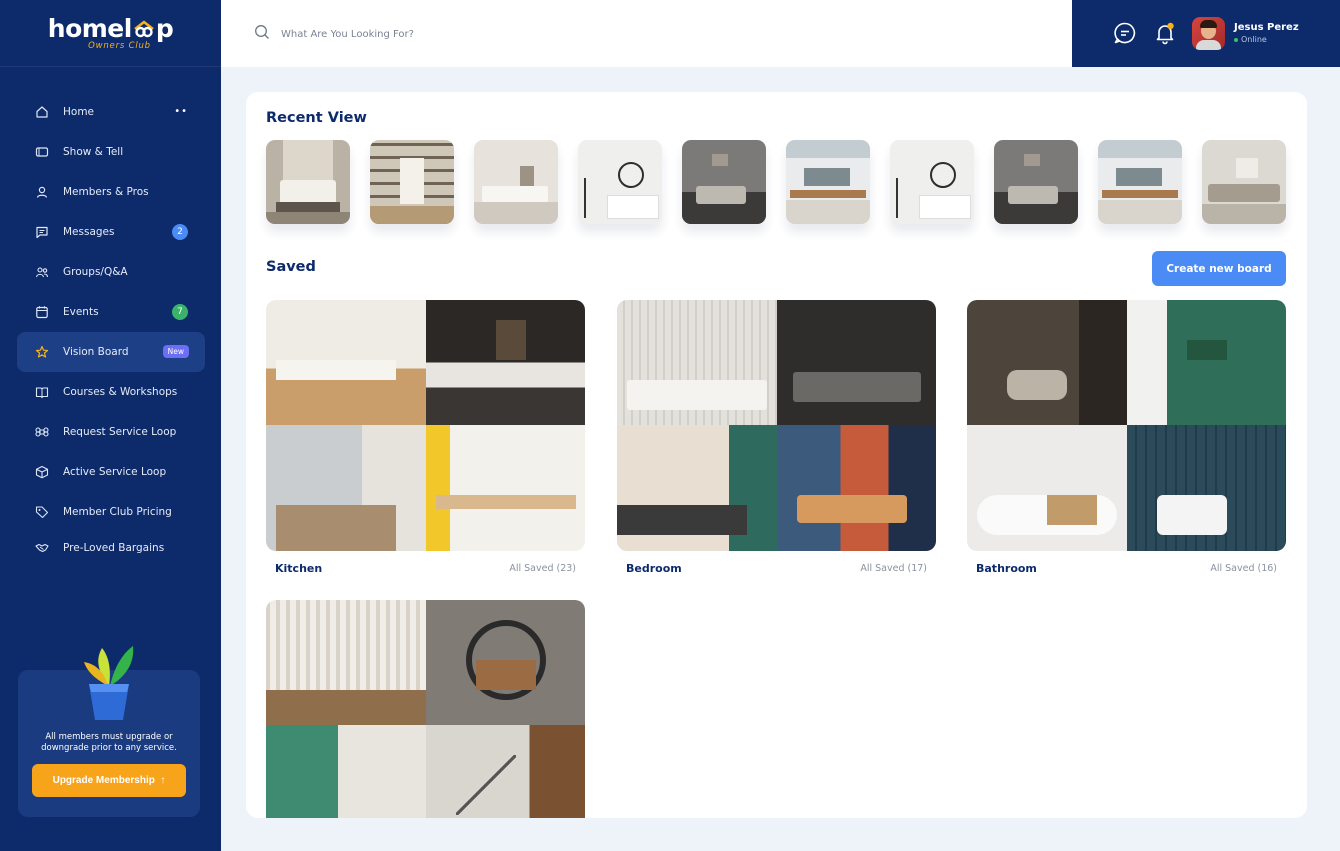  Describe the element at coordinates (106, 192) in the screenshot. I see `sidebar-item-label: Members & Pros` at that location.